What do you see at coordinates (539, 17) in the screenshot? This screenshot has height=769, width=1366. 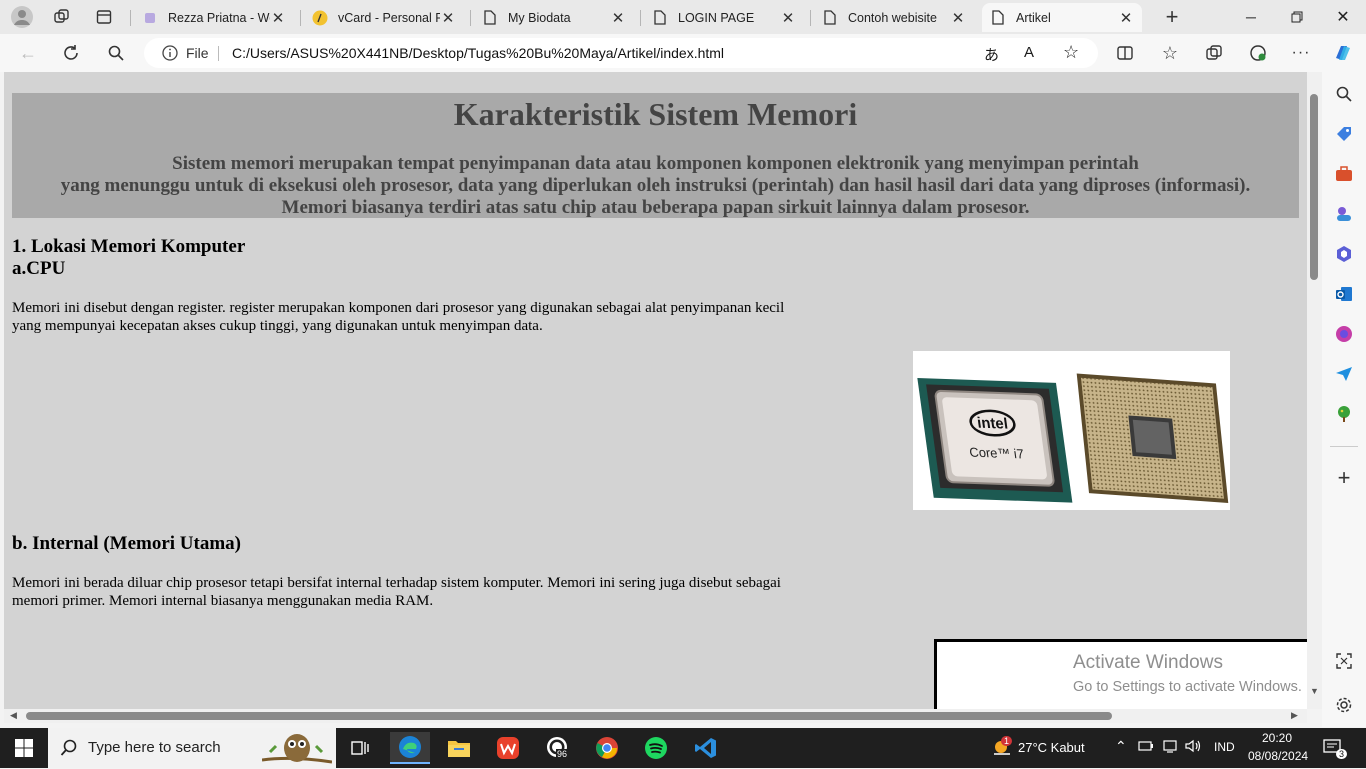 I see `tab-label: My Biodata` at bounding box center [539, 17].